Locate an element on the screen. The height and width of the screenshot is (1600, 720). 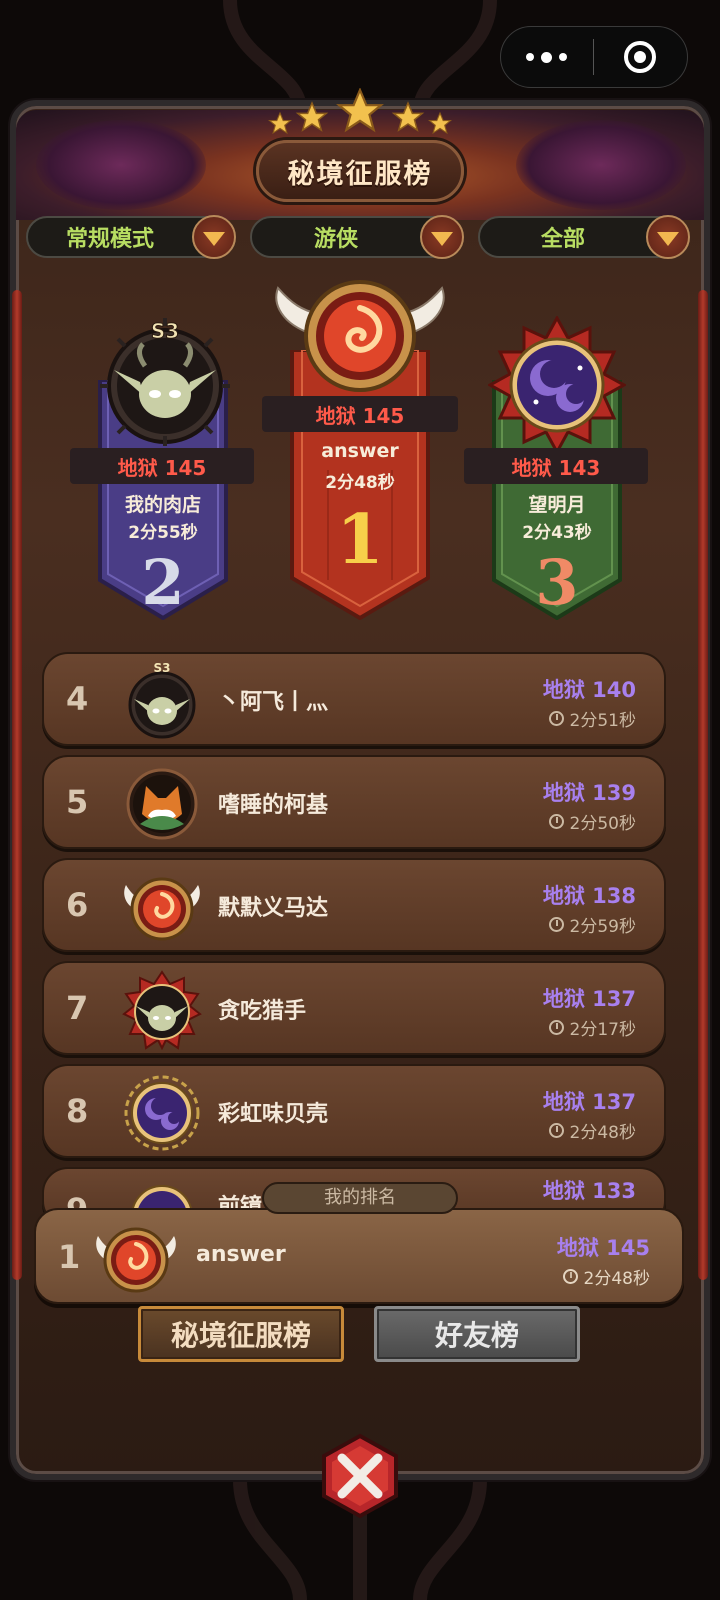
target-icon is located at coordinates (640, 57).